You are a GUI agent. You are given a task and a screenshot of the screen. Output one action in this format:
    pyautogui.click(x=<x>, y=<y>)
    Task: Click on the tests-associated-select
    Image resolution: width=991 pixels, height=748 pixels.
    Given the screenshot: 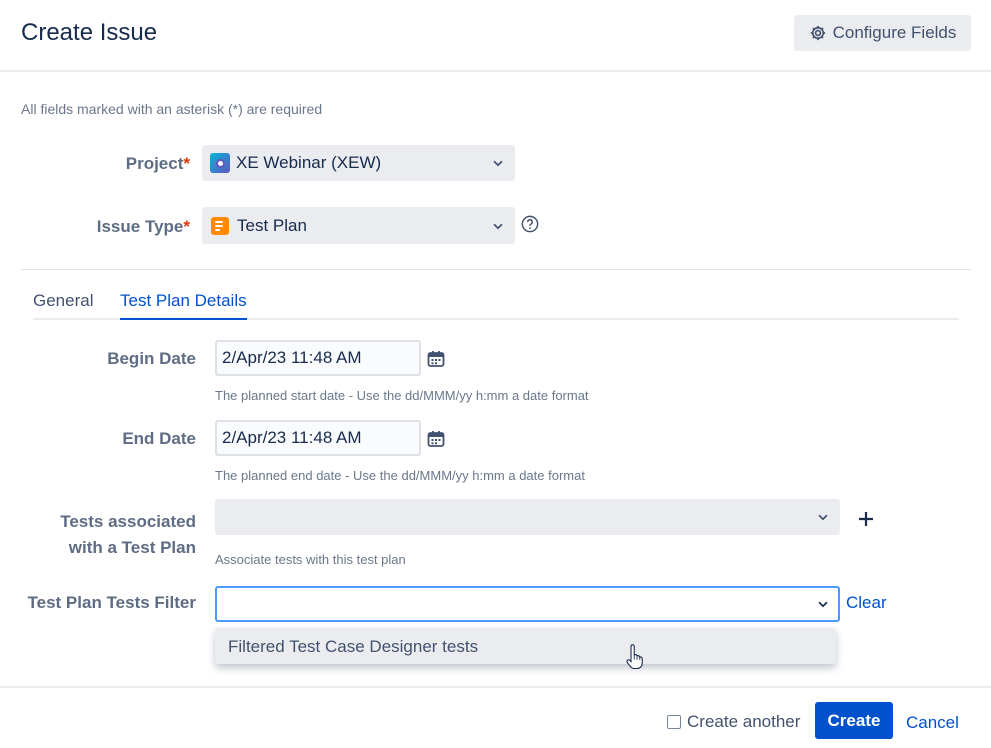 What is the action you would take?
    pyautogui.click(x=527, y=517)
    